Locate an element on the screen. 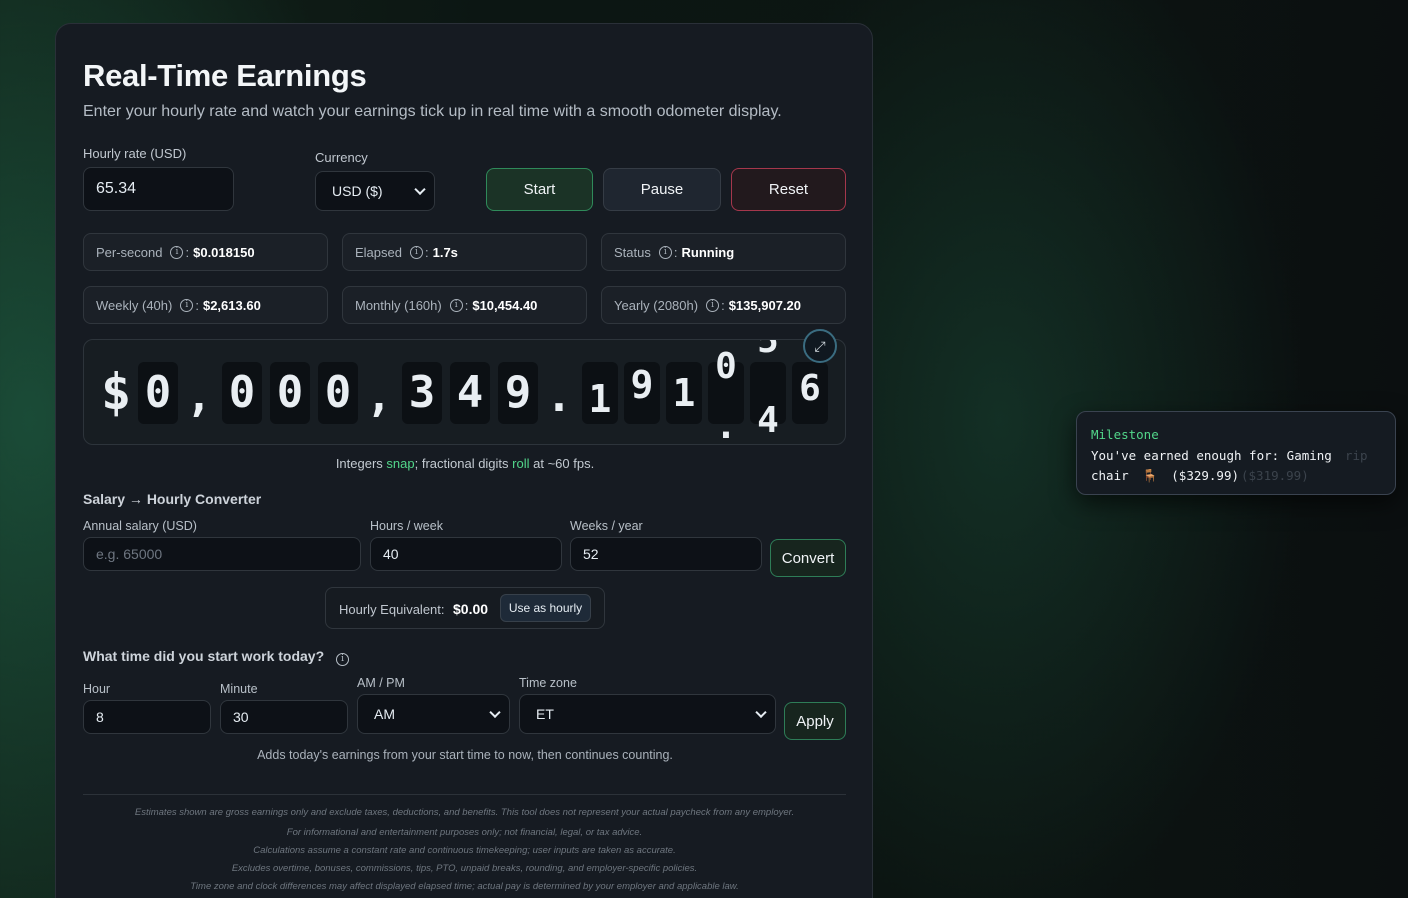  timezone-label: Time zone is located at coordinates (548, 683).